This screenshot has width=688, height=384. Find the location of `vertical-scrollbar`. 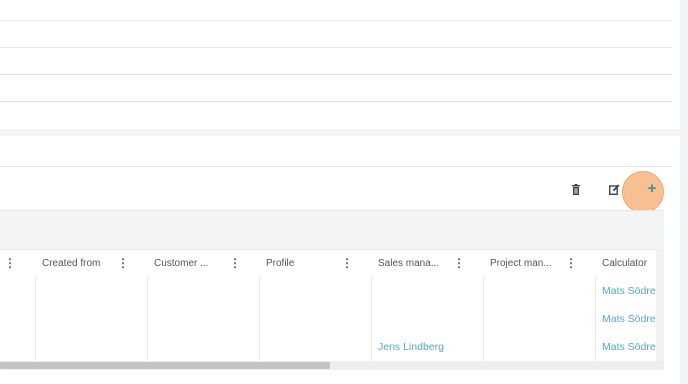

vertical-scrollbar is located at coordinates (660, 305).